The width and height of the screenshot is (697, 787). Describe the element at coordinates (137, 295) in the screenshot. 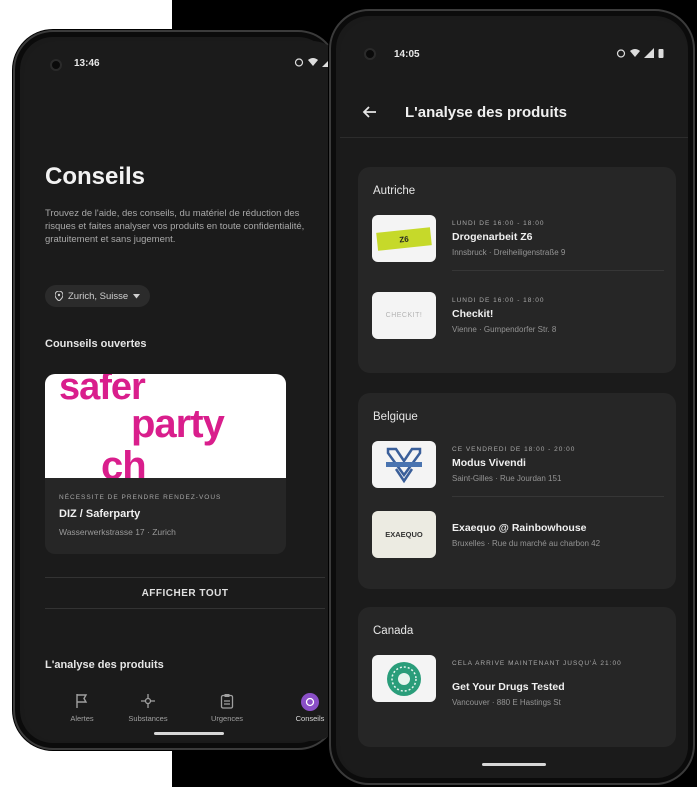

I see `chevron-down-icon` at that location.